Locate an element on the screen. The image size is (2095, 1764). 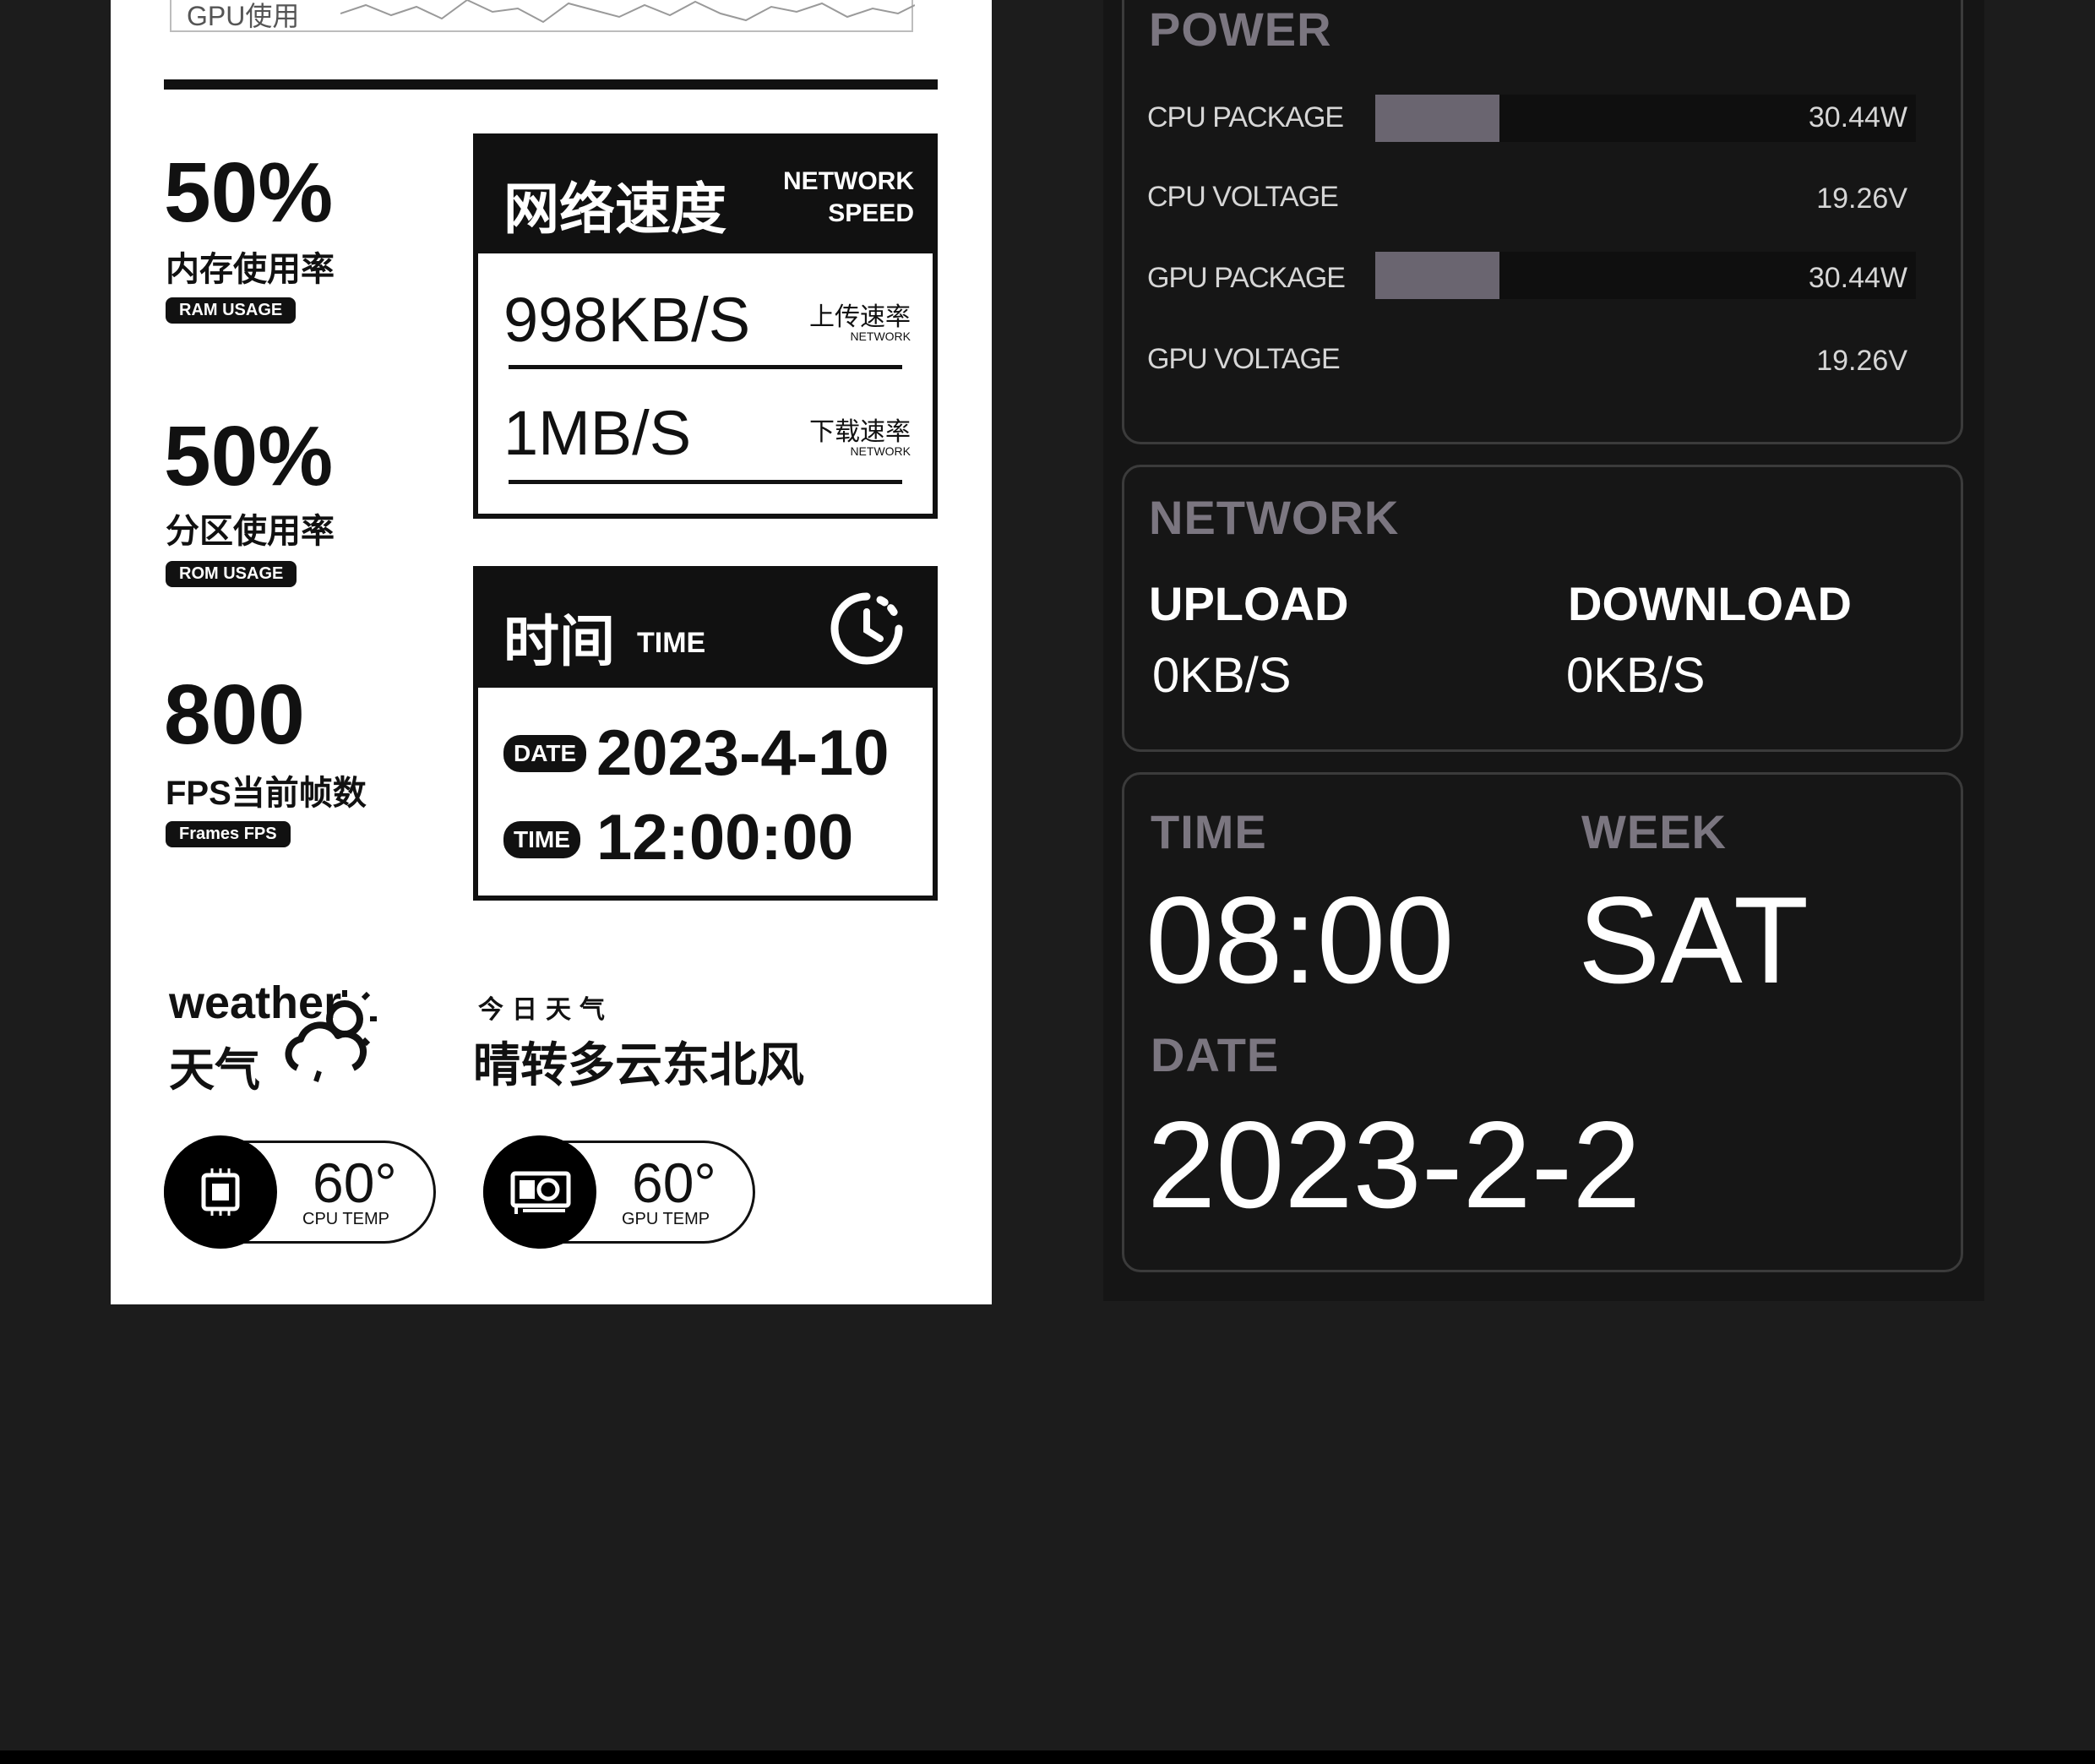
gpu-usage-sparkline is located at coordinates (627, 12).